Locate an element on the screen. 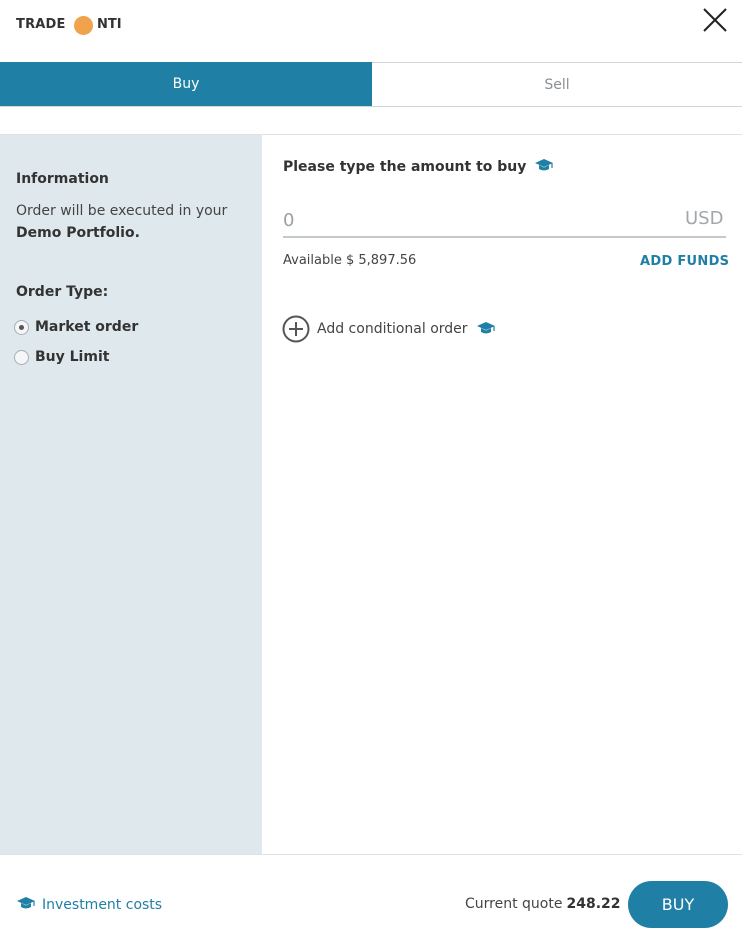  current-quote: Current quote 248.22 is located at coordinates (543, 904).